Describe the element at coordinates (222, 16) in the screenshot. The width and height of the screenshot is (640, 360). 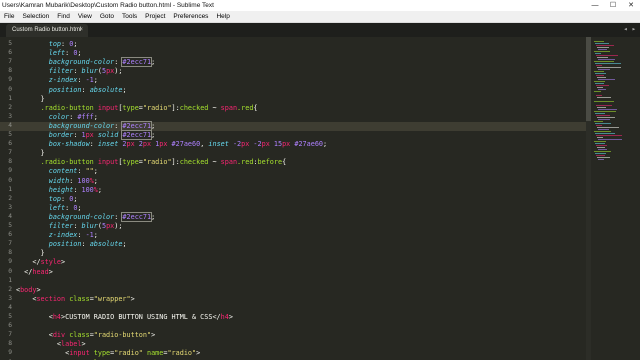
I see `menu-help: Help` at that location.